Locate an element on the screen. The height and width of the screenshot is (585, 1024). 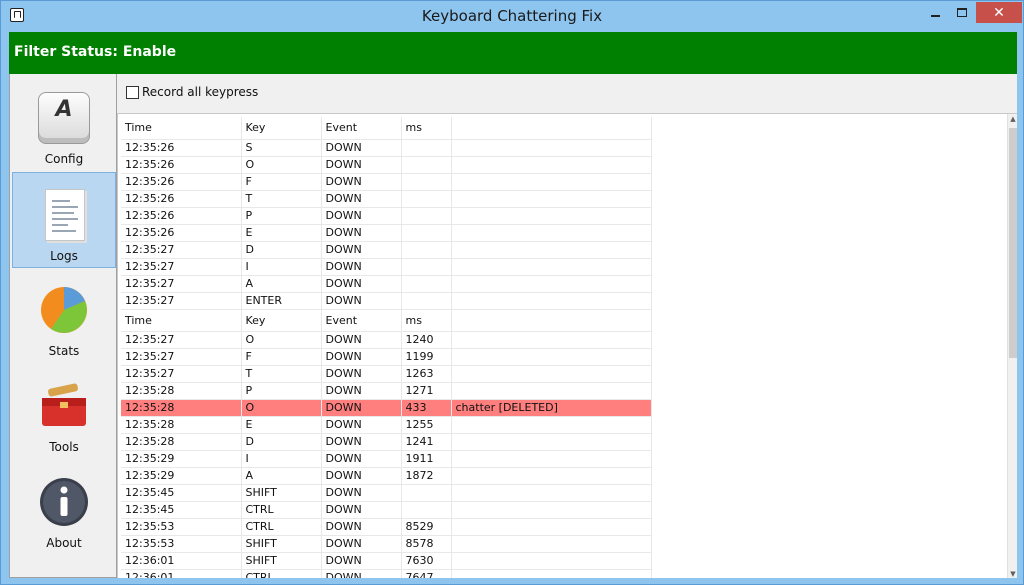
title-bar: Keyboard Chattering Fix ✕ is located at coordinates (512, 16).